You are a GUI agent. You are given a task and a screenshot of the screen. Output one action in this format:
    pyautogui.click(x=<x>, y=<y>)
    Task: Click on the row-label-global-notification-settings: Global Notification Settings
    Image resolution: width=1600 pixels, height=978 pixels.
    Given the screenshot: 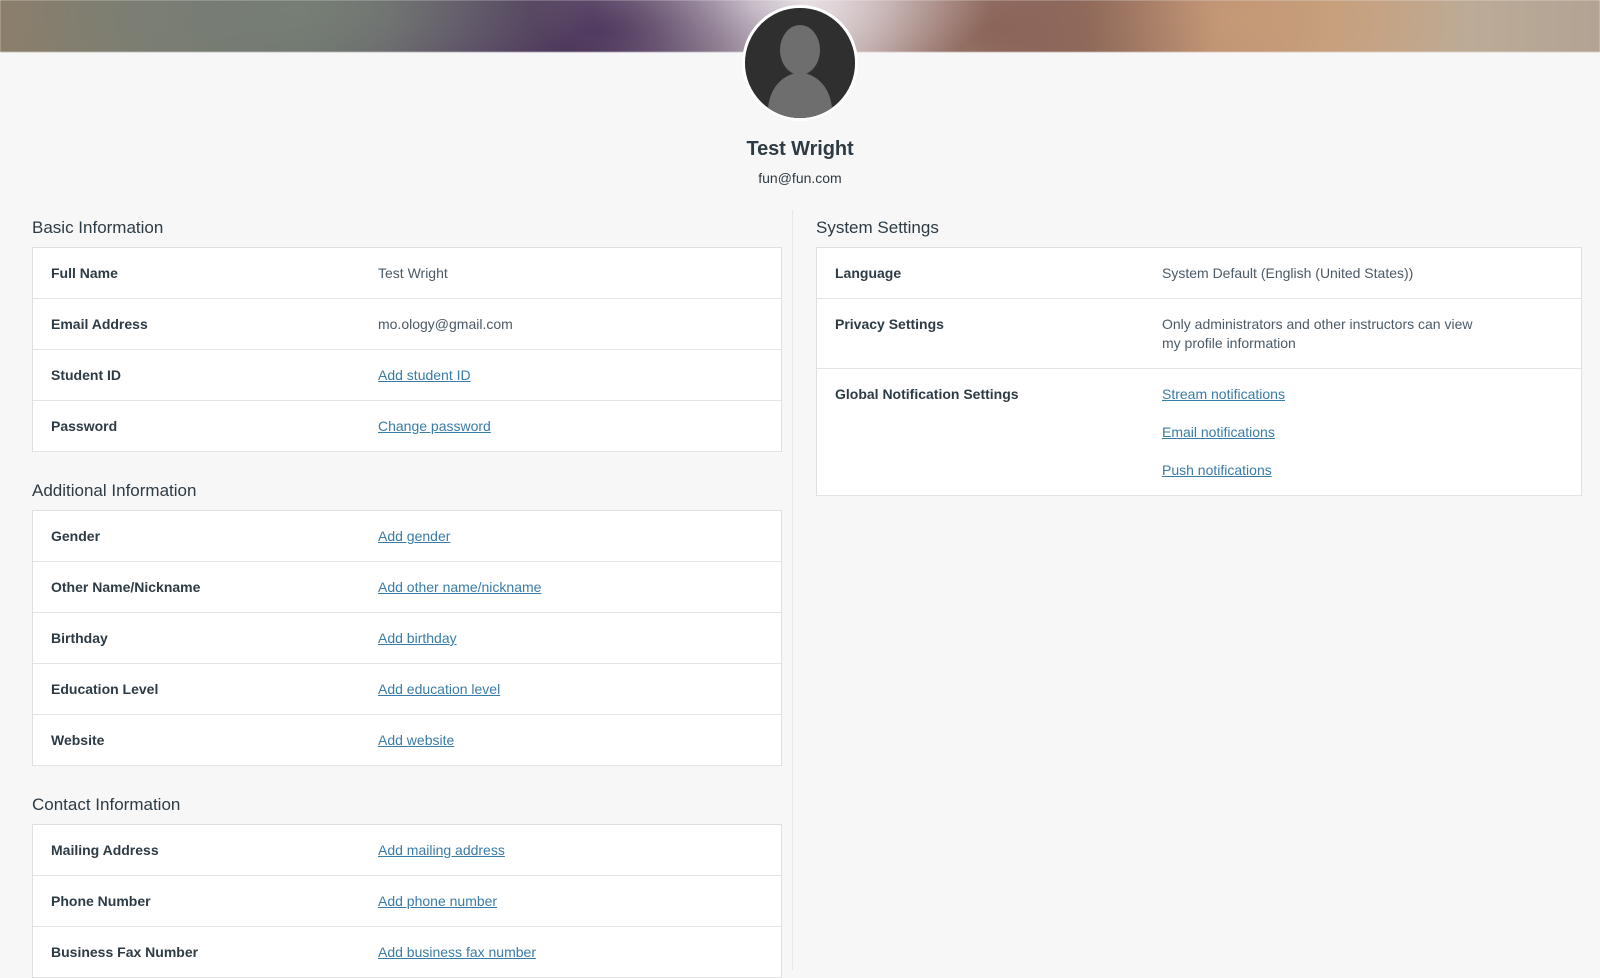 What is the action you would take?
    pyautogui.click(x=927, y=394)
    